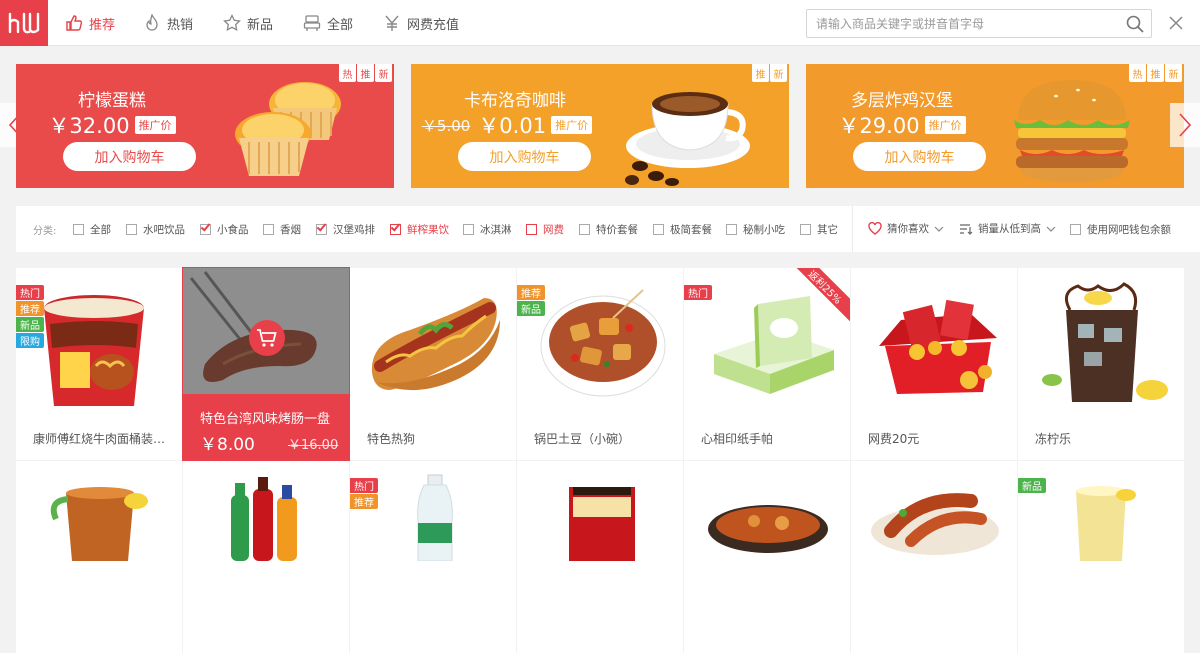  I want to click on filter-option-label: 冰淇淋, so click(496, 230).